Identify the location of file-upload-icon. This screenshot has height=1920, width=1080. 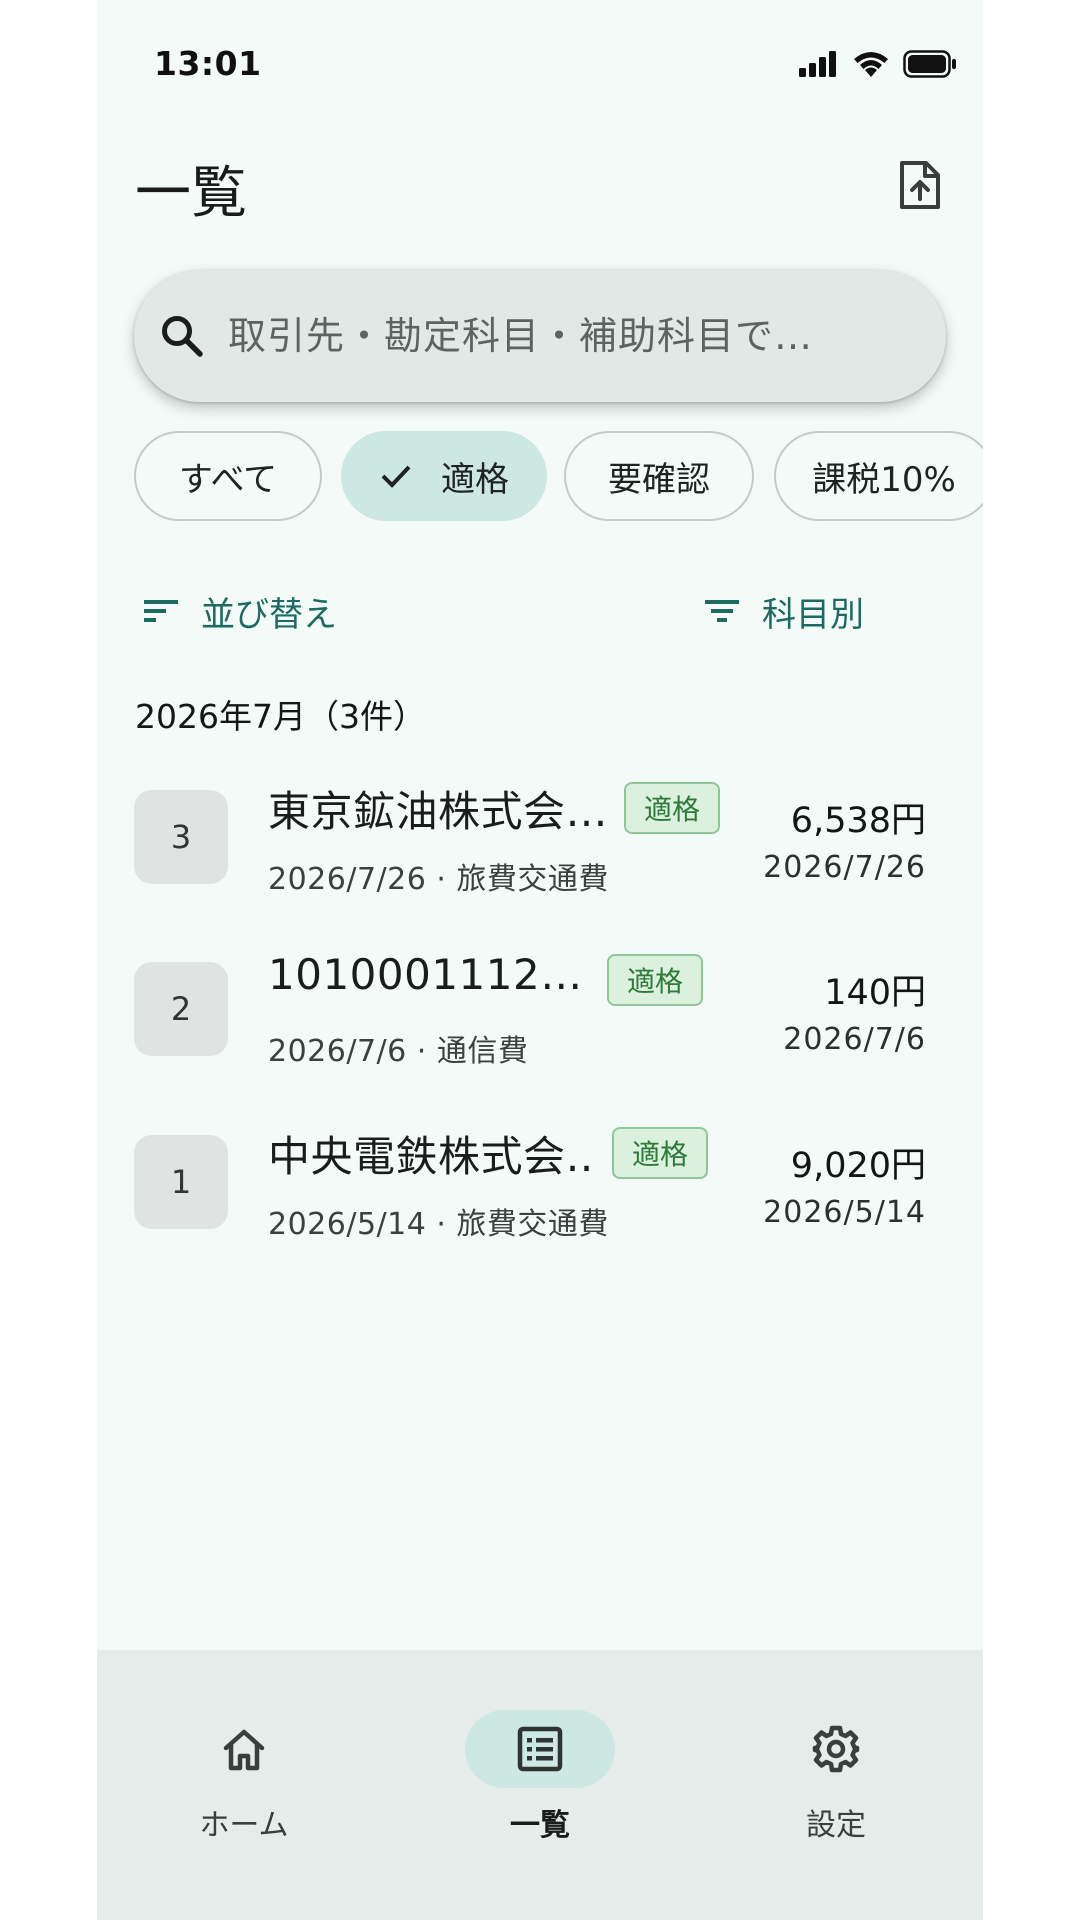
(920, 185).